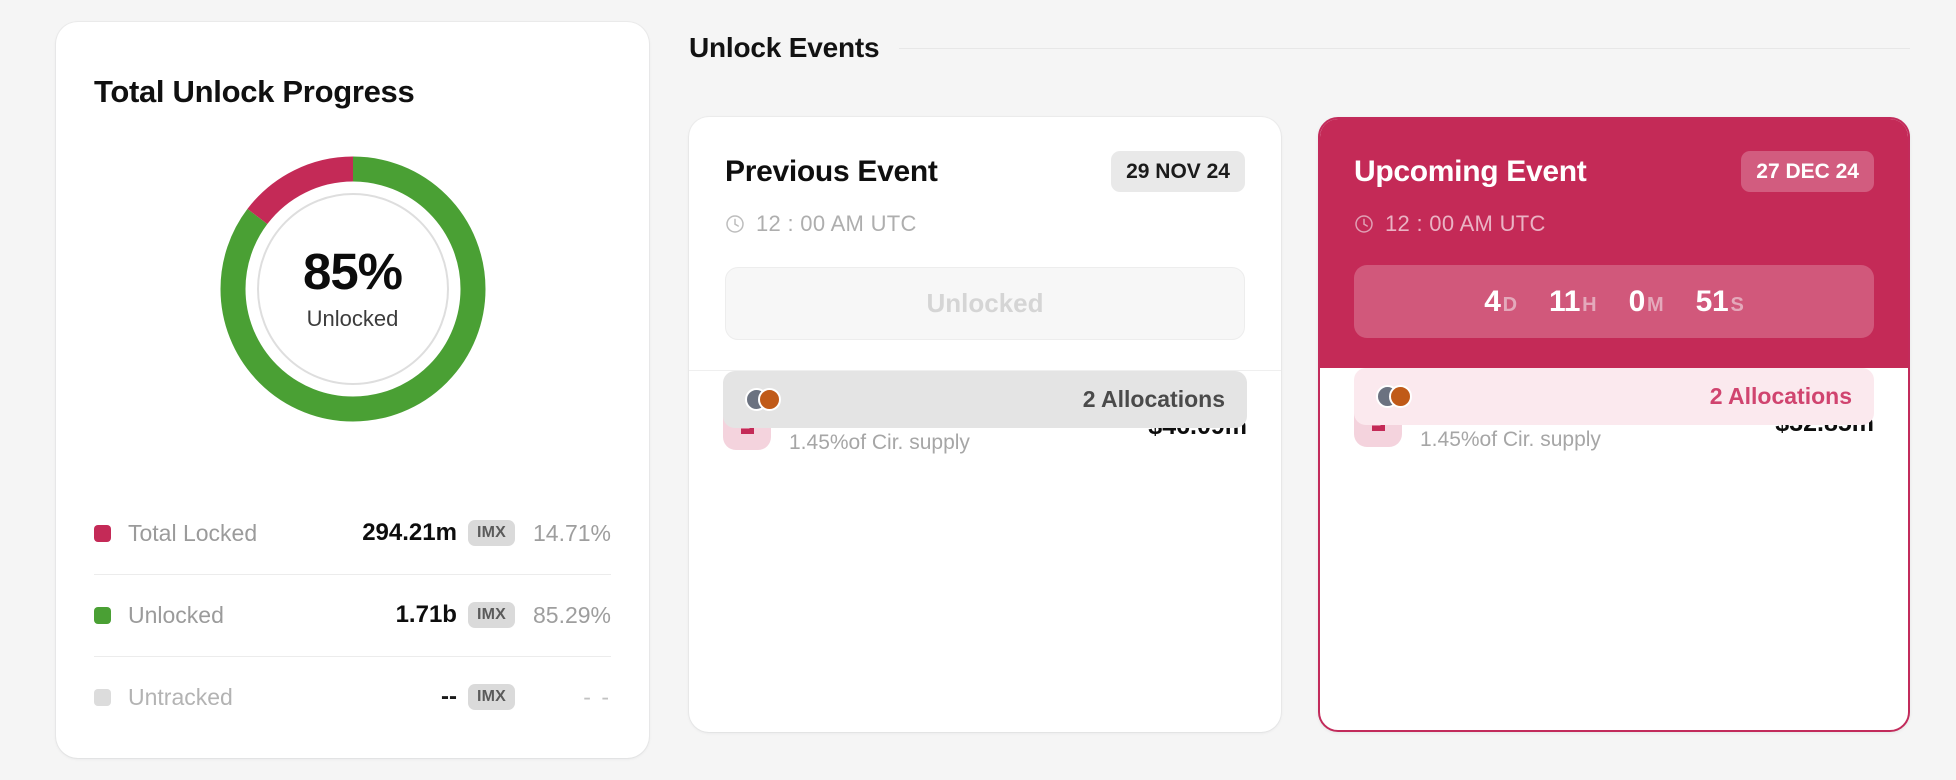 The image size is (1956, 780). I want to click on legend-row-unlocked: Unlocked 1.71b IMX 85.29%, so click(352, 615).